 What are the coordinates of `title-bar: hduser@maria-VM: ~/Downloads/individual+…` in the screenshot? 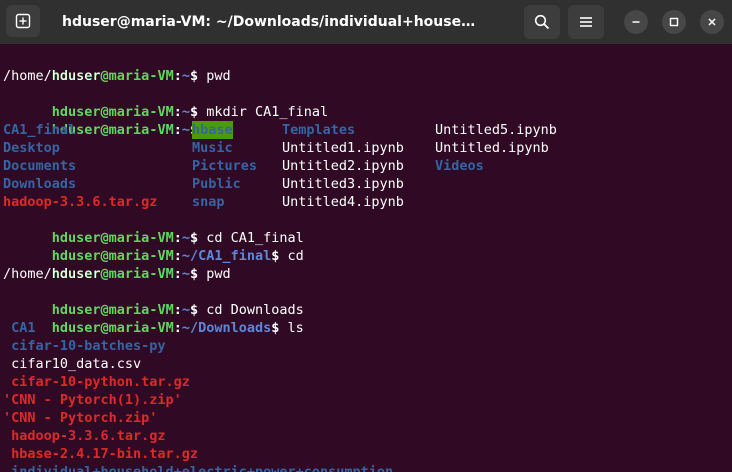 It's located at (366, 22).